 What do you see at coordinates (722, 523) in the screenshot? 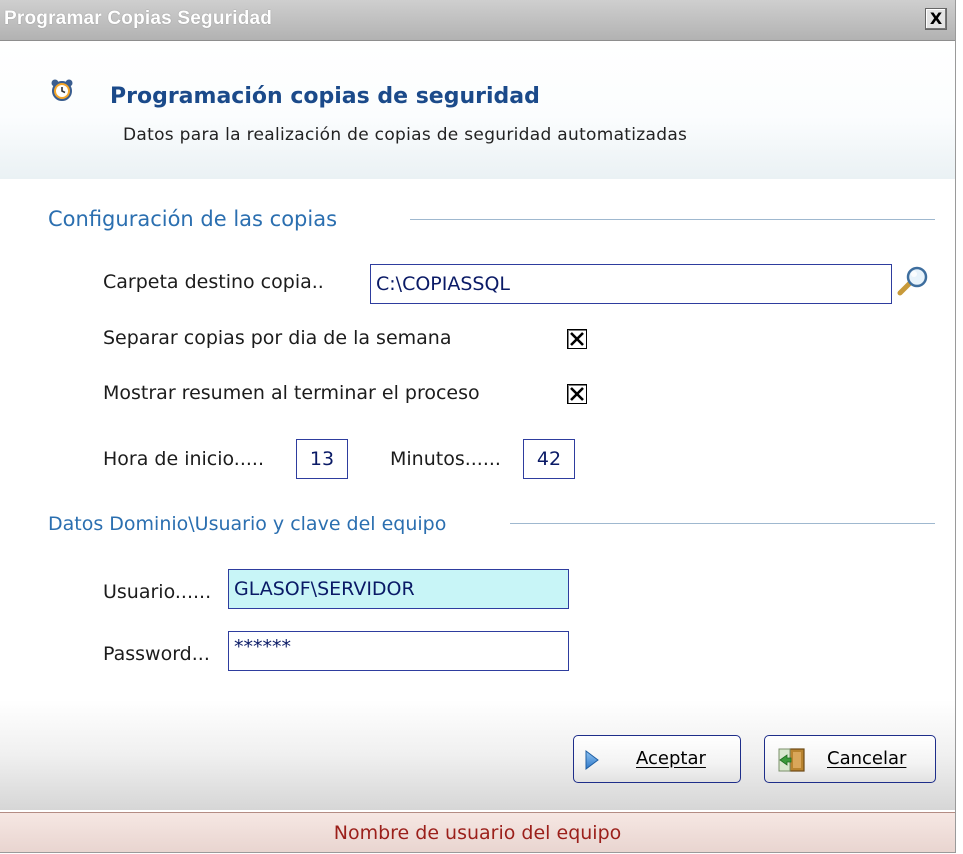
I see `domain-section-divider` at bounding box center [722, 523].